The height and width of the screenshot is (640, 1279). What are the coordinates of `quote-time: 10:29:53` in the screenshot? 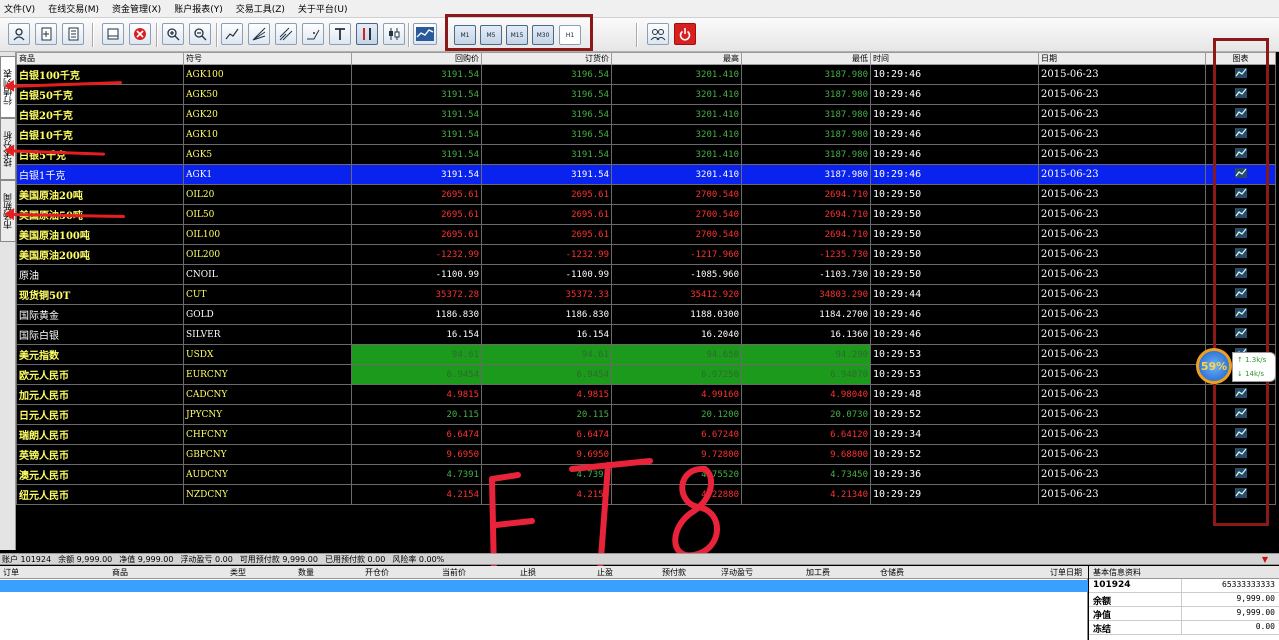 It's located at (954, 354).